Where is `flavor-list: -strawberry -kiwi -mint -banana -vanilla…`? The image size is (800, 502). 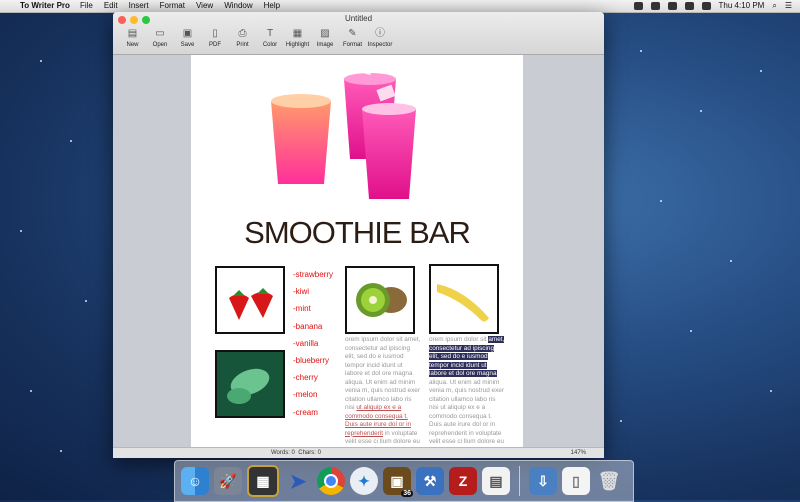 flavor-list: -strawberry -kiwi -mint -banana -vanilla… is located at coordinates (313, 343).